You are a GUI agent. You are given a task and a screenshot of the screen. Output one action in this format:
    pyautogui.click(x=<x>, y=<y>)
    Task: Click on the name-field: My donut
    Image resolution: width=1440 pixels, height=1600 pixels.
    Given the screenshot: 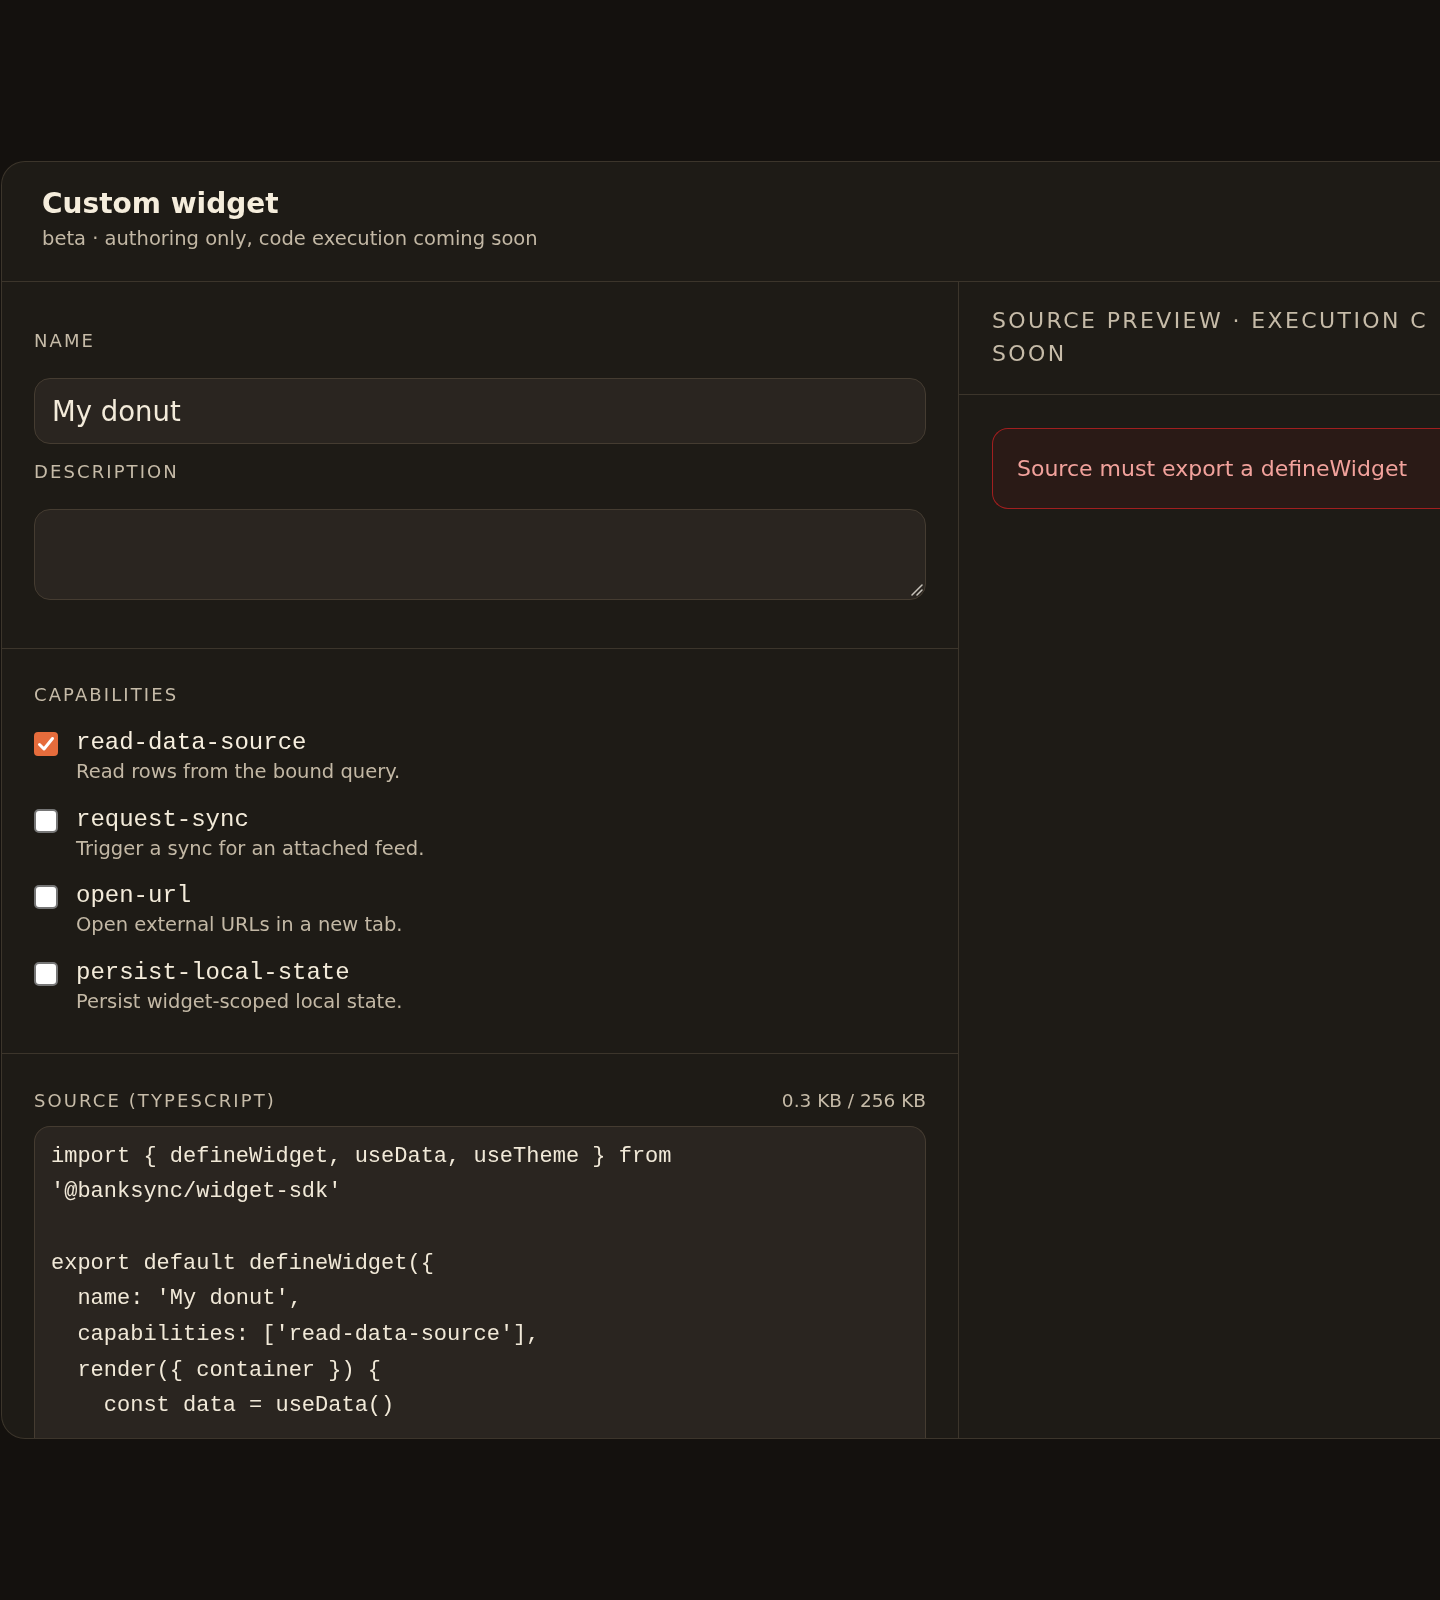 What is the action you would take?
    pyautogui.click(x=480, y=411)
    